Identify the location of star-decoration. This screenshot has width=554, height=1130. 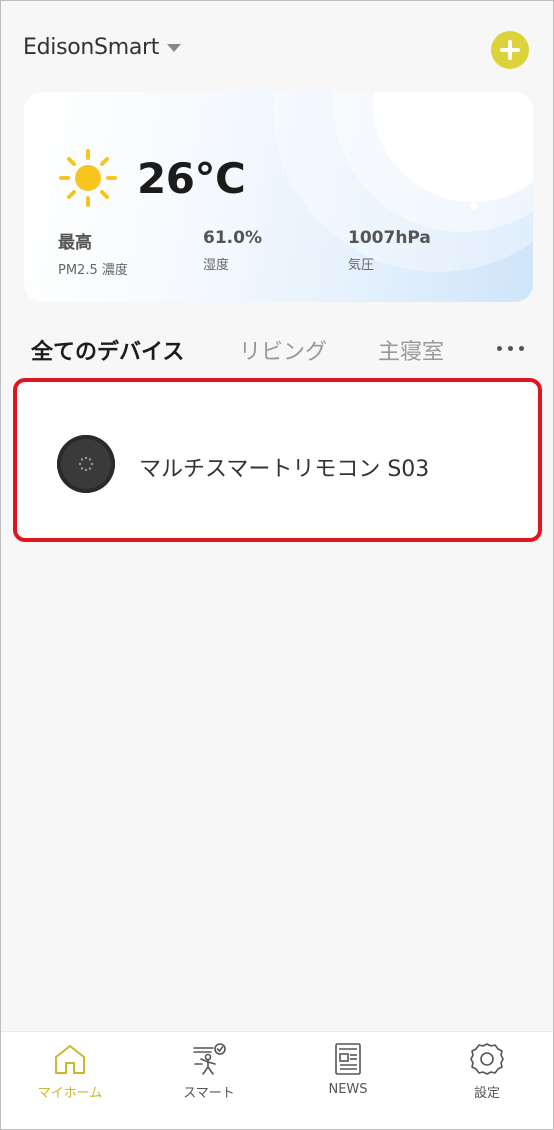
(474, 206).